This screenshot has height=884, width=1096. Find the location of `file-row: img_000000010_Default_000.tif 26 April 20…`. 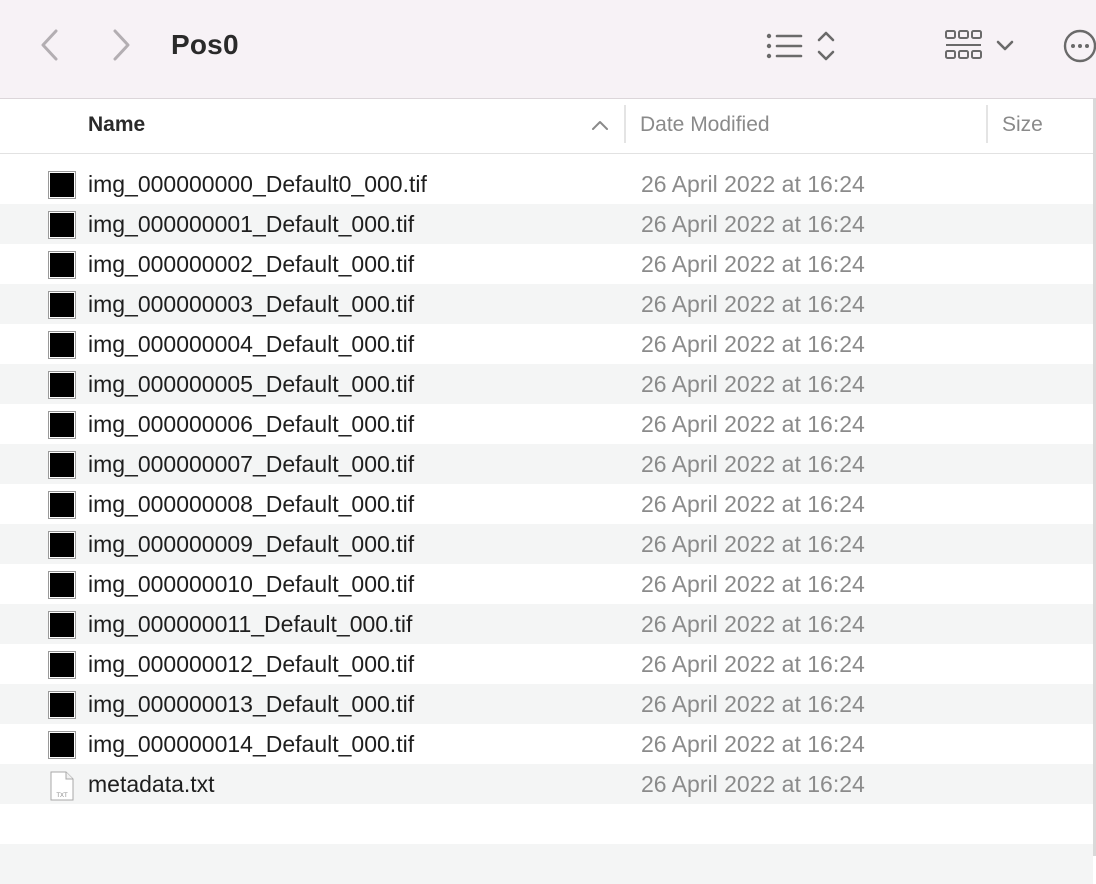

file-row: img_000000010_Default_000.tif 26 April 20… is located at coordinates (546, 584).